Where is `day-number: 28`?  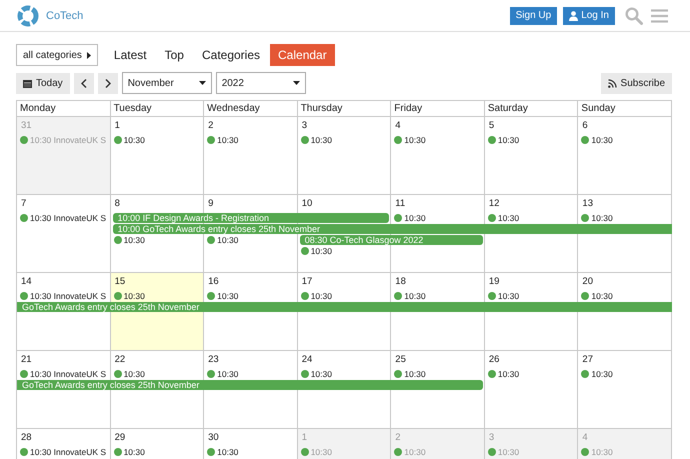
day-number: 28 is located at coordinates (26, 437).